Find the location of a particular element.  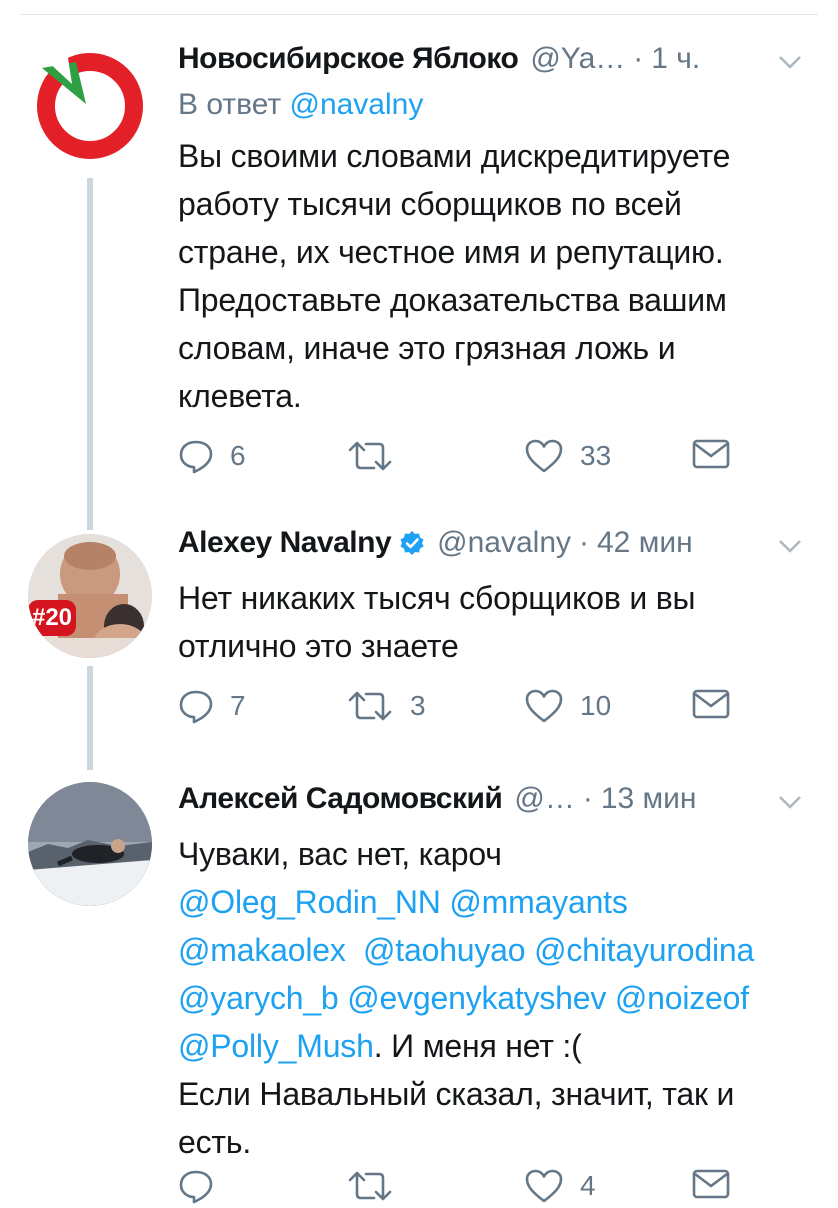

like-count: 10 is located at coordinates (596, 705).